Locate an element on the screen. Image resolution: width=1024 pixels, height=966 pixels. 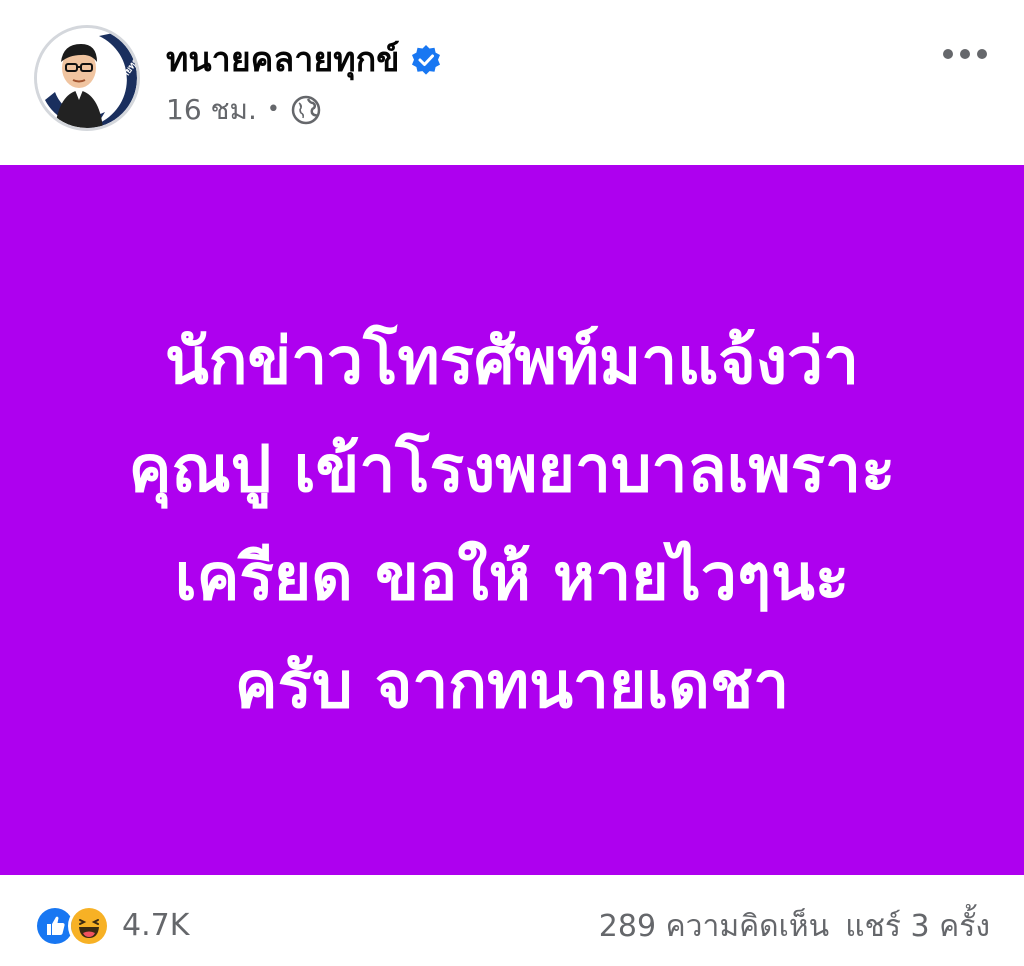
verified-badge-icon is located at coordinates (426, 60).